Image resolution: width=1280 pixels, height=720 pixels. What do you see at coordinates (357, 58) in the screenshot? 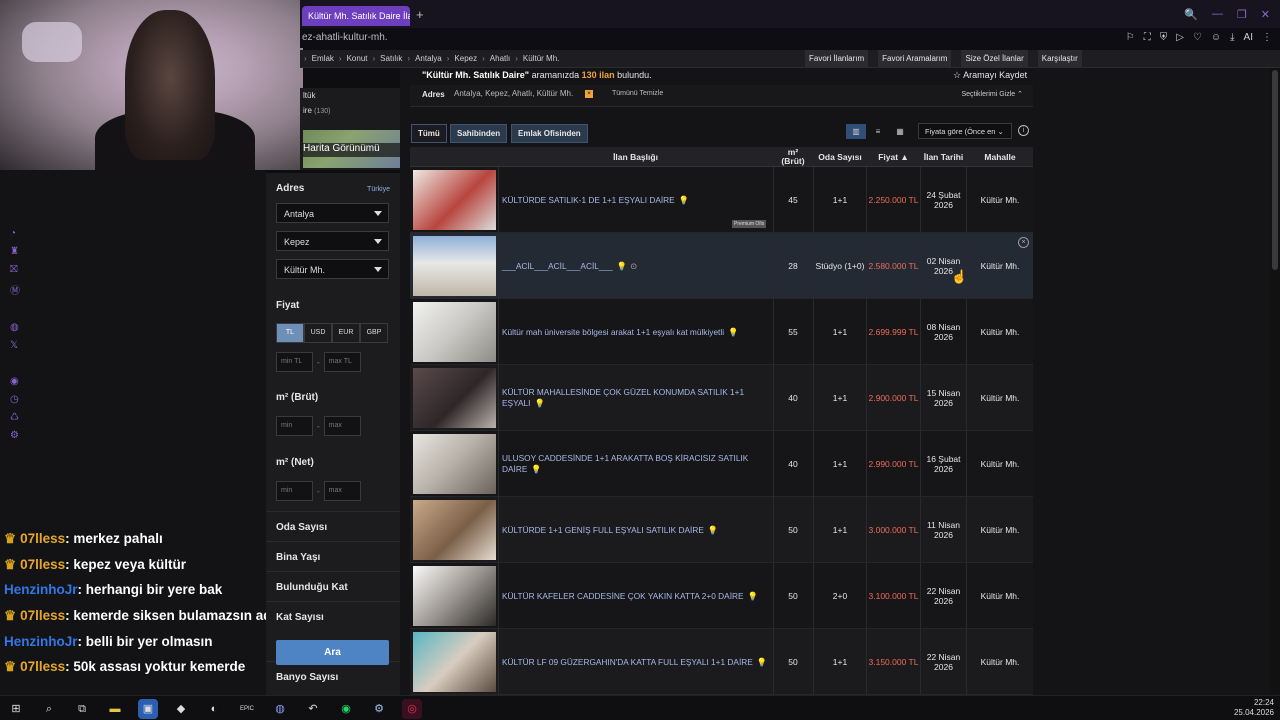
I see `breadcrumb-item: Konut` at bounding box center [357, 58].